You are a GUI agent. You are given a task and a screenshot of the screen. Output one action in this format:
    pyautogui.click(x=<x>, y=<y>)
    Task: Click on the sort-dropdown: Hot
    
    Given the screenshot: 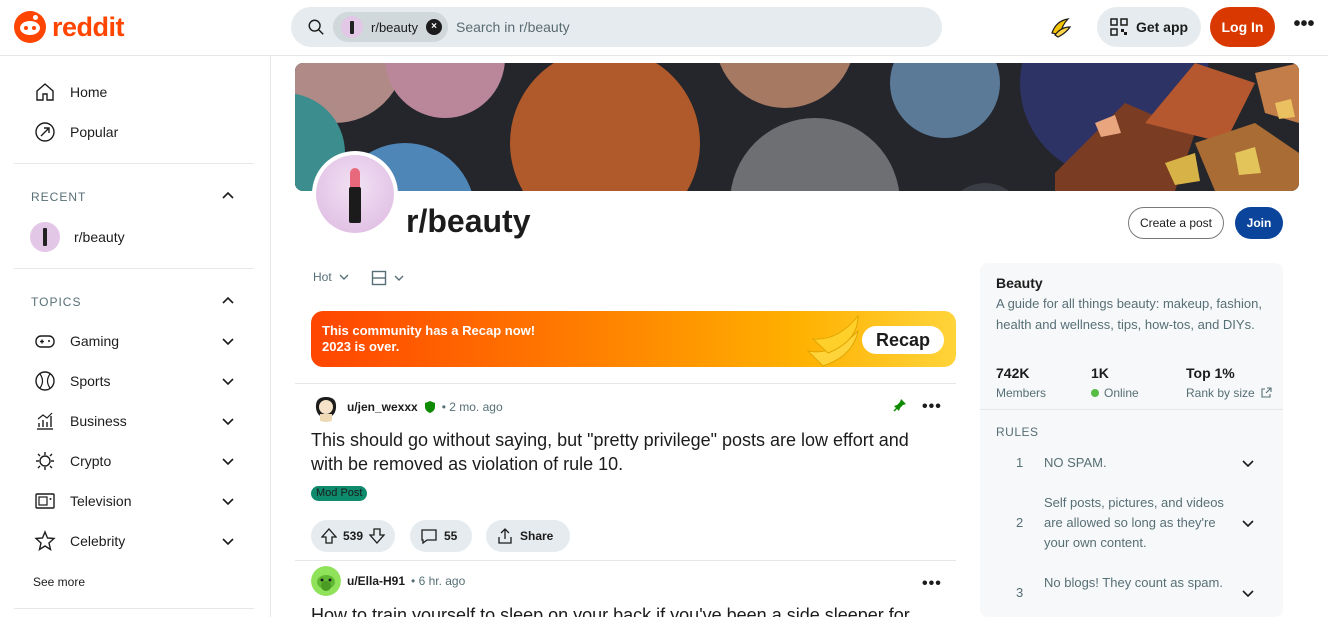 What is the action you would take?
    pyautogui.click(x=331, y=277)
    